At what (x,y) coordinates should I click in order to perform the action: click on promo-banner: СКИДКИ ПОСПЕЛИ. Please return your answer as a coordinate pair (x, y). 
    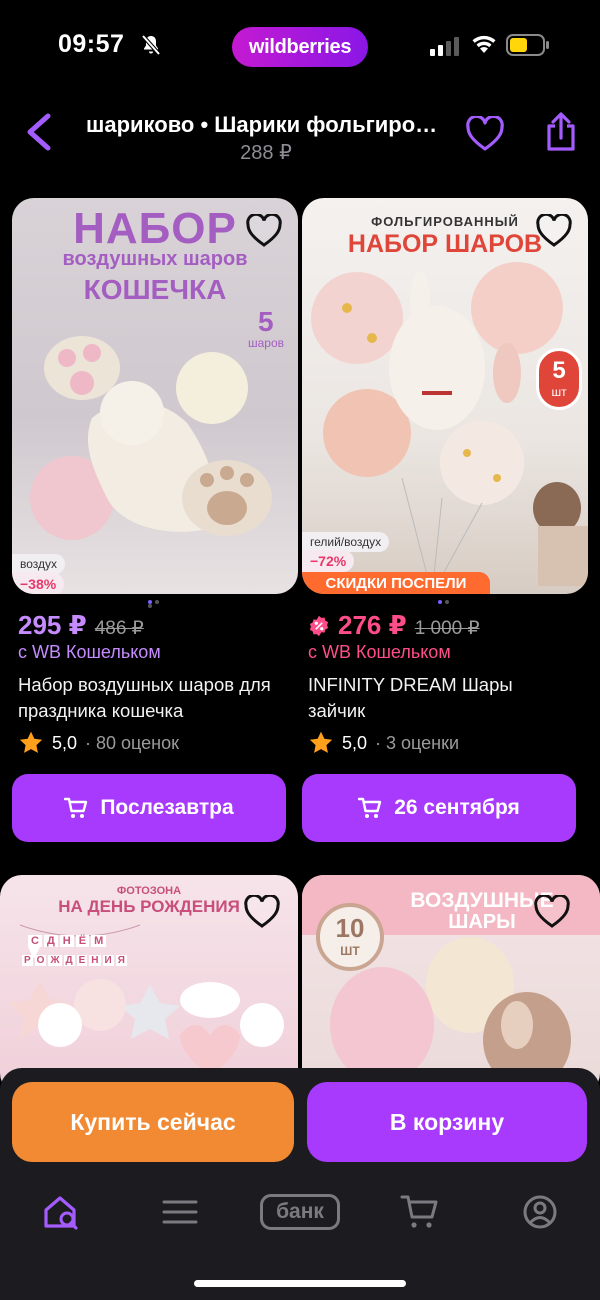
    Looking at the image, I should click on (396, 583).